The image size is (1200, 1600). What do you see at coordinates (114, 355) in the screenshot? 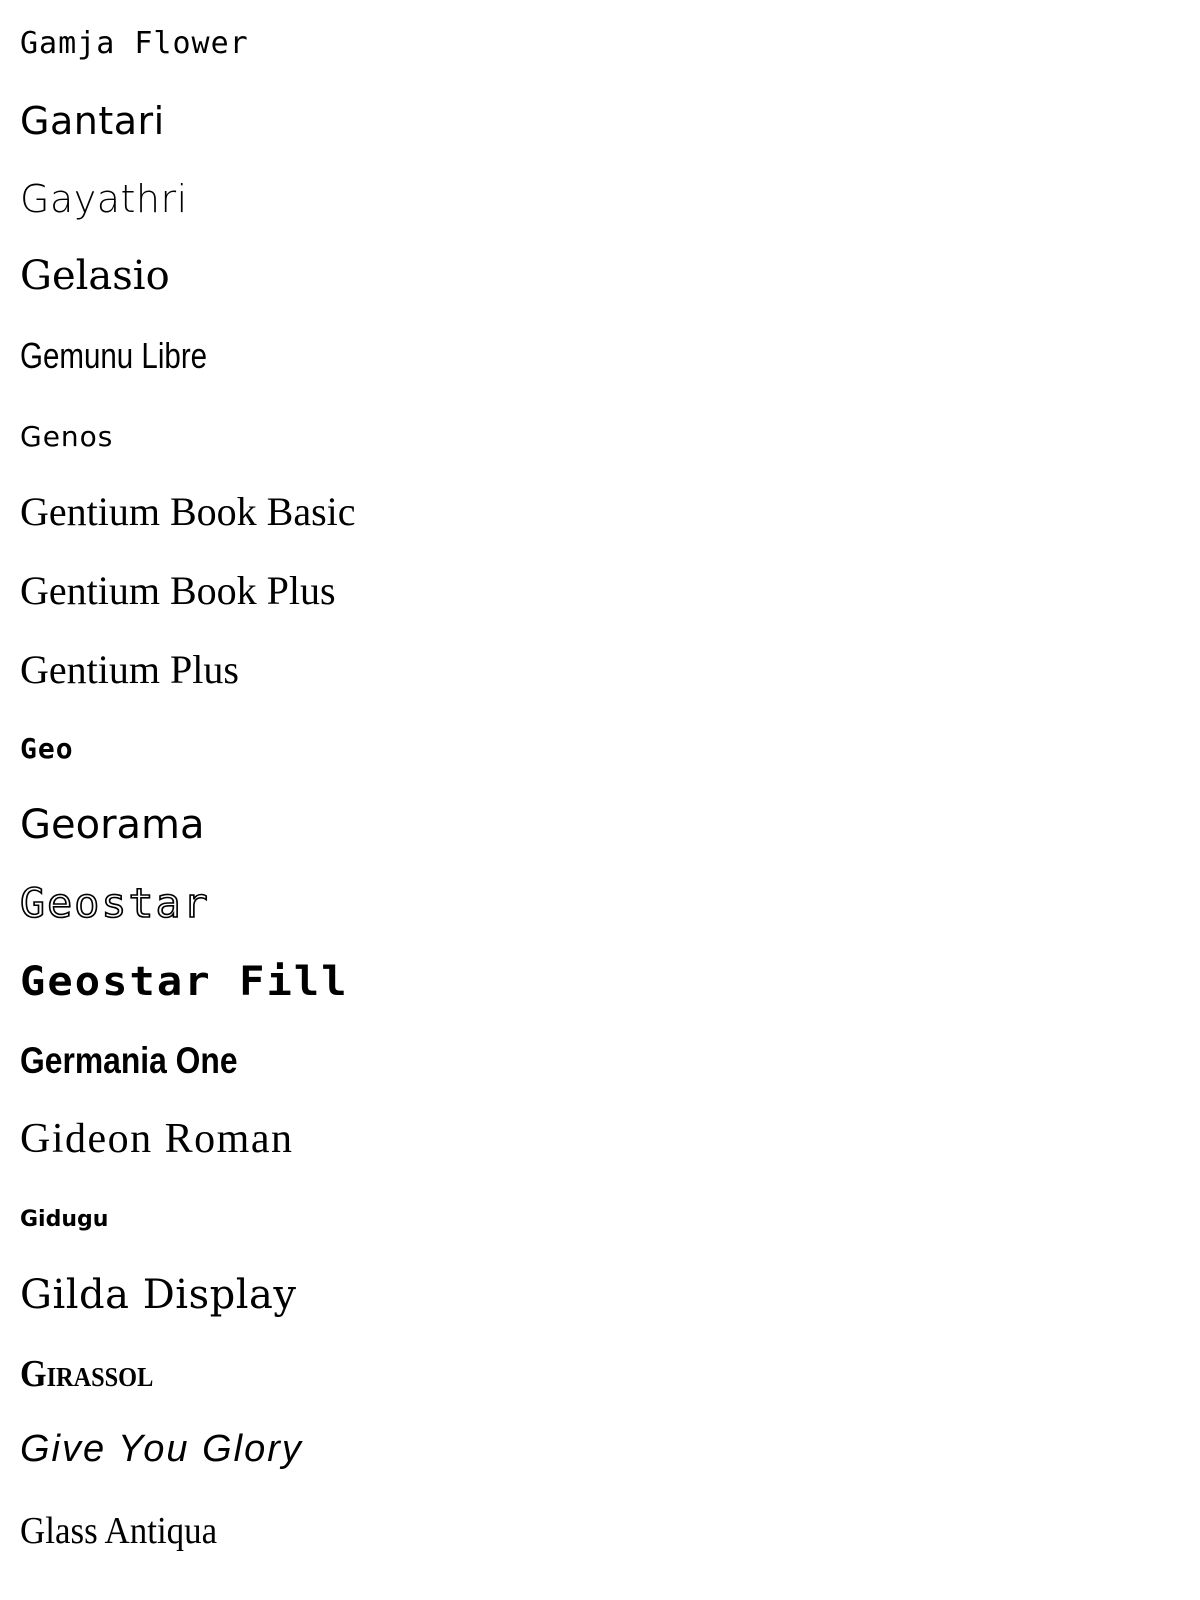
I see `font-name-gemunu-libre: Gemunu Libre` at bounding box center [114, 355].